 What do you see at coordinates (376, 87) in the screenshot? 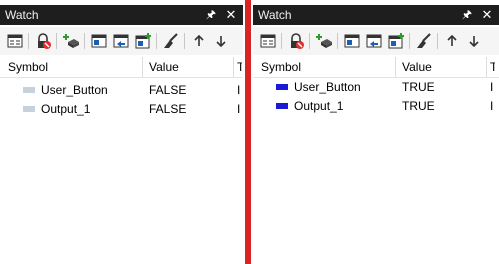
I see `table-row: User_Button TRUE I` at bounding box center [376, 87].